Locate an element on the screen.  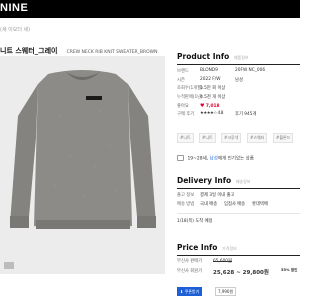
member-price: 25,628 ~ 29,800원 is located at coordinates (241, 272).